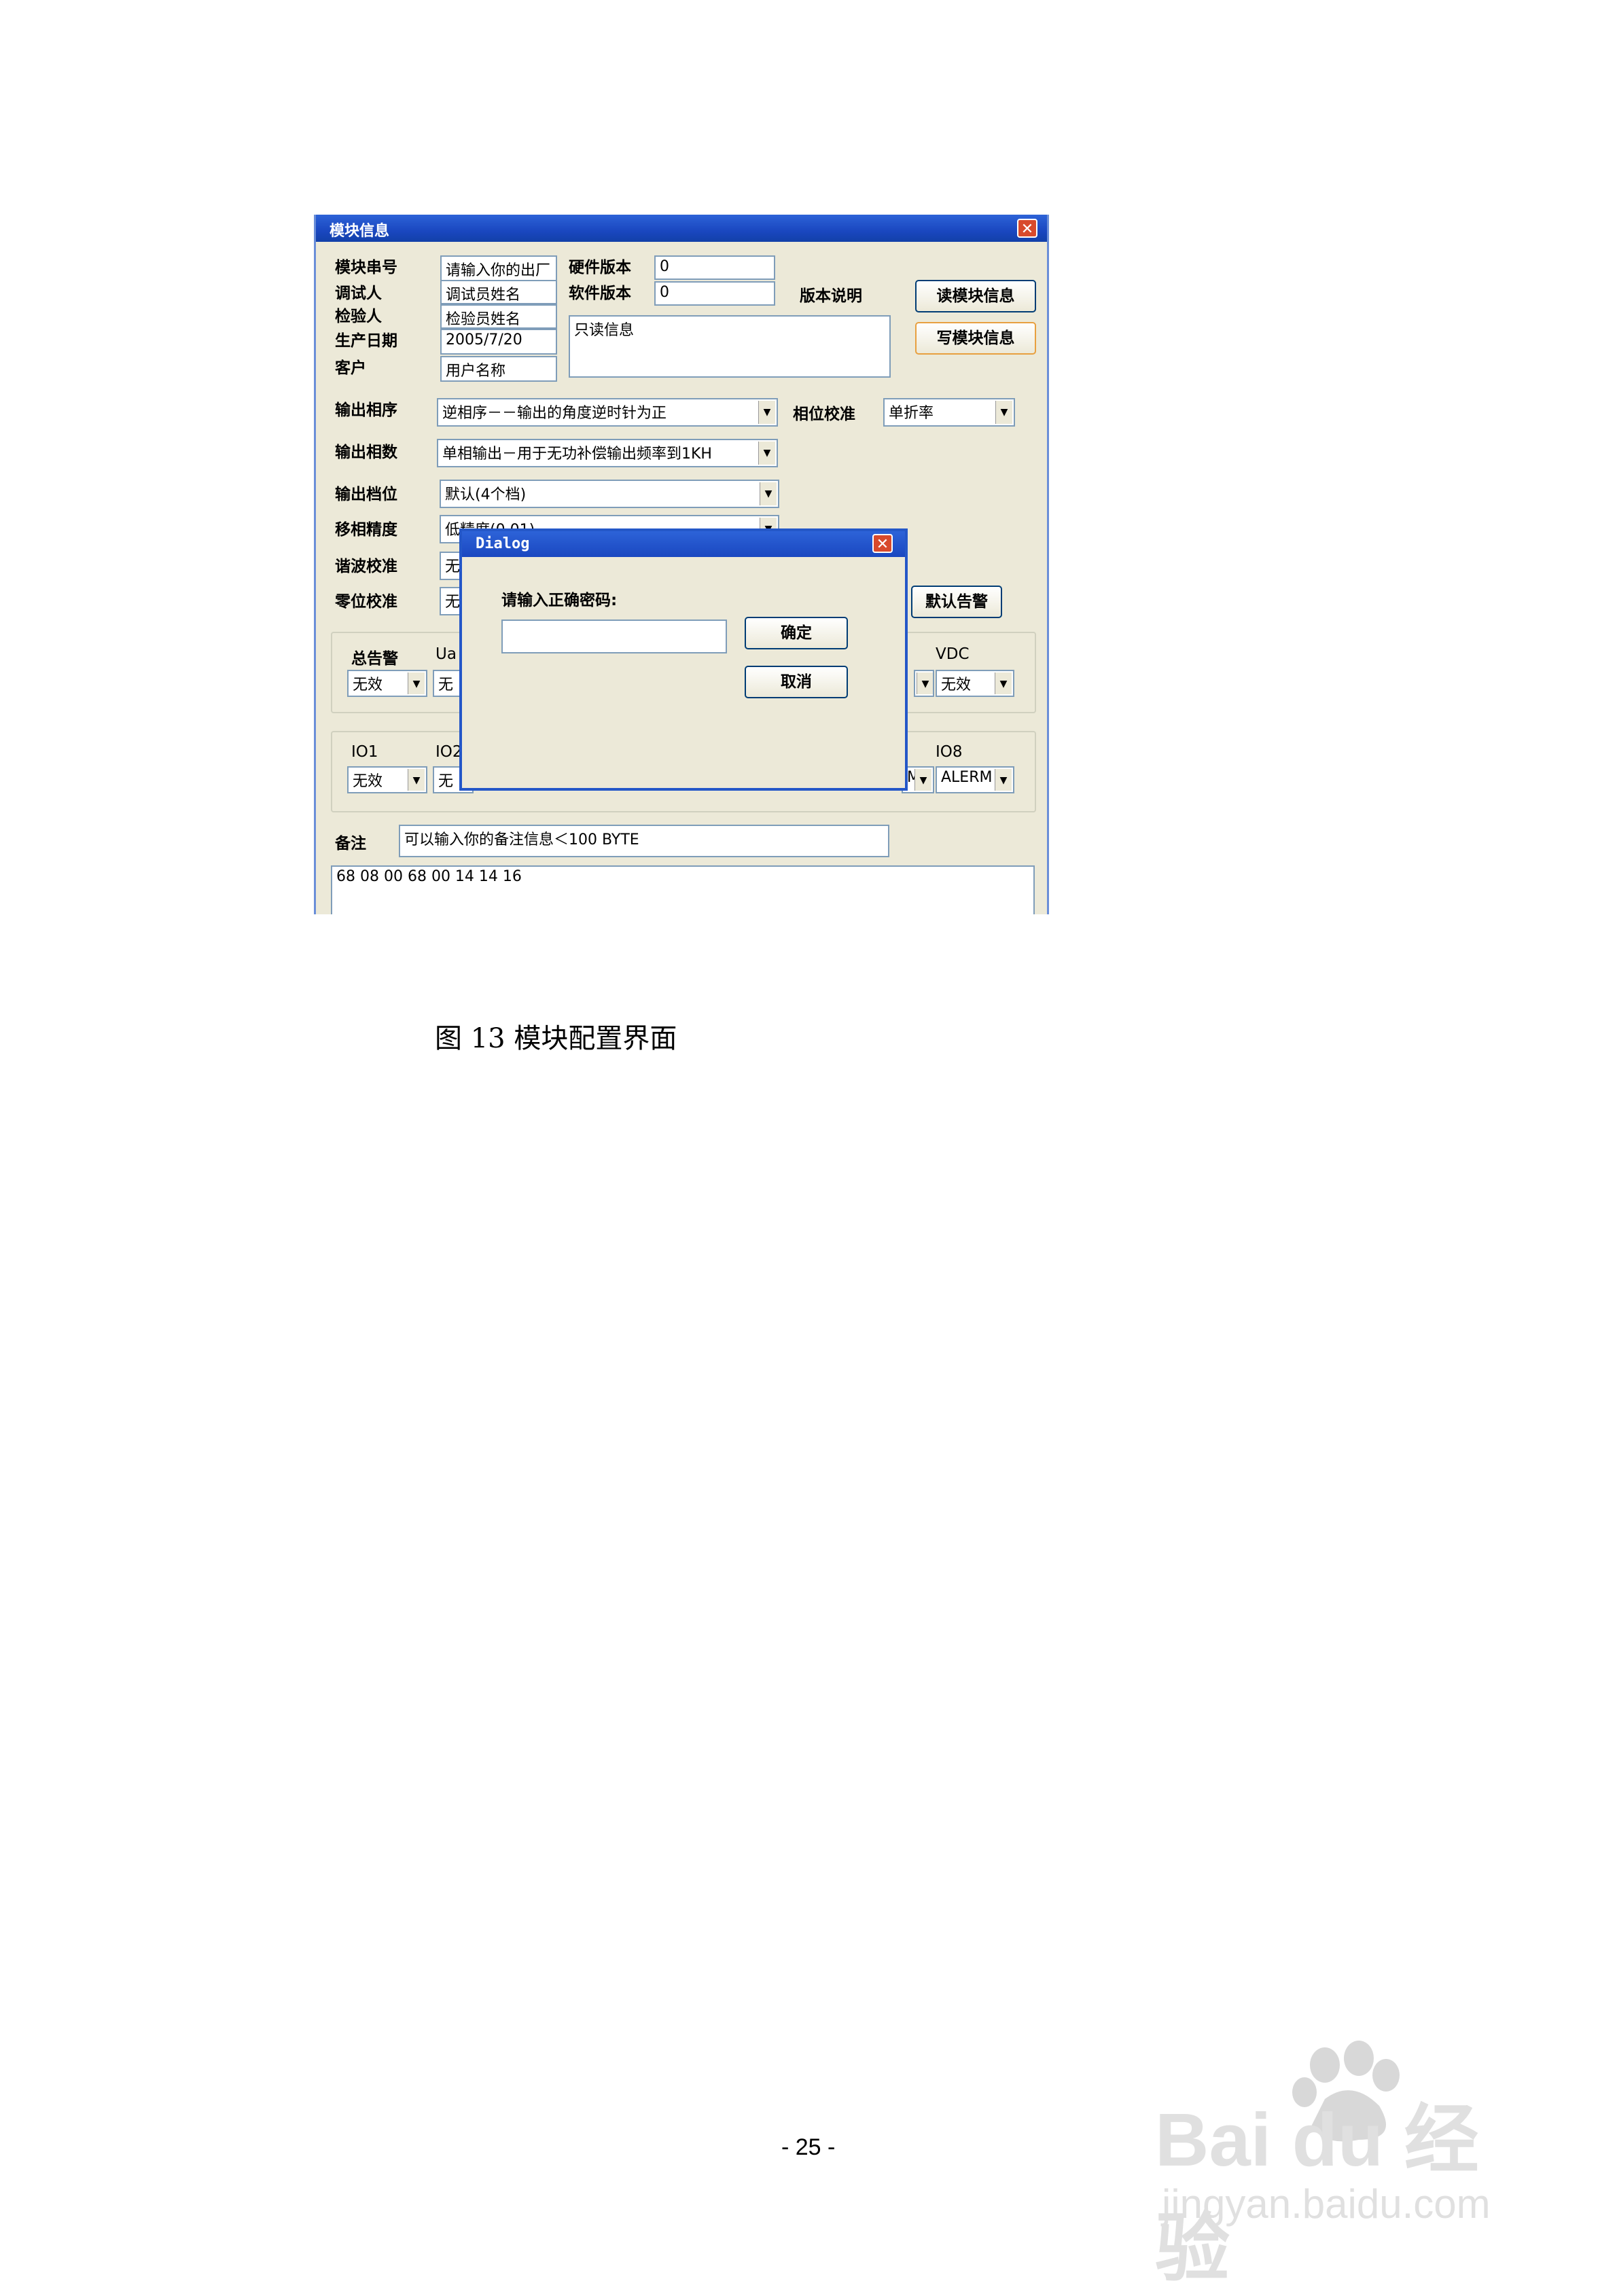 The image size is (1617, 2296). Describe the element at coordinates (498, 268) in the screenshot. I see `serial-input: 请输入你的出厂` at that location.